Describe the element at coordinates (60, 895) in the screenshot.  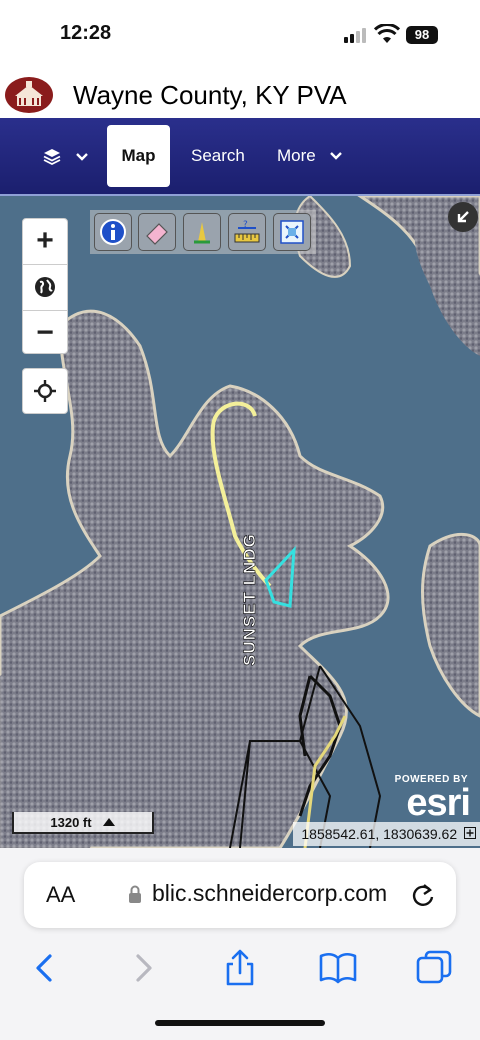
I see `text-size-button: AA` at that location.